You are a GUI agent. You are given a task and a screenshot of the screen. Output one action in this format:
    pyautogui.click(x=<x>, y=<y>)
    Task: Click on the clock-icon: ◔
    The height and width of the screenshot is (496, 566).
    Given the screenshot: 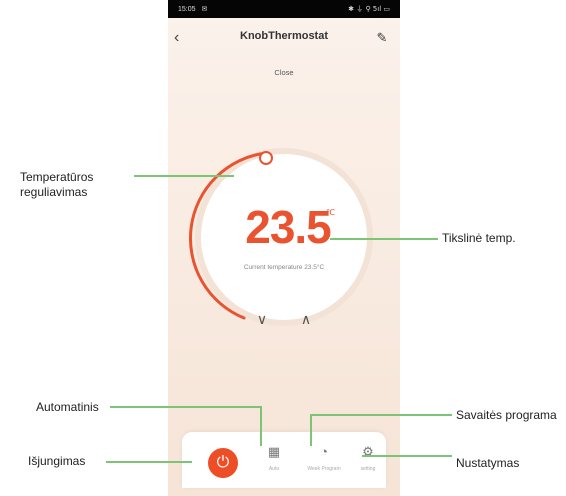 What is the action you would take?
    pyautogui.click(x=324, y=451)
    